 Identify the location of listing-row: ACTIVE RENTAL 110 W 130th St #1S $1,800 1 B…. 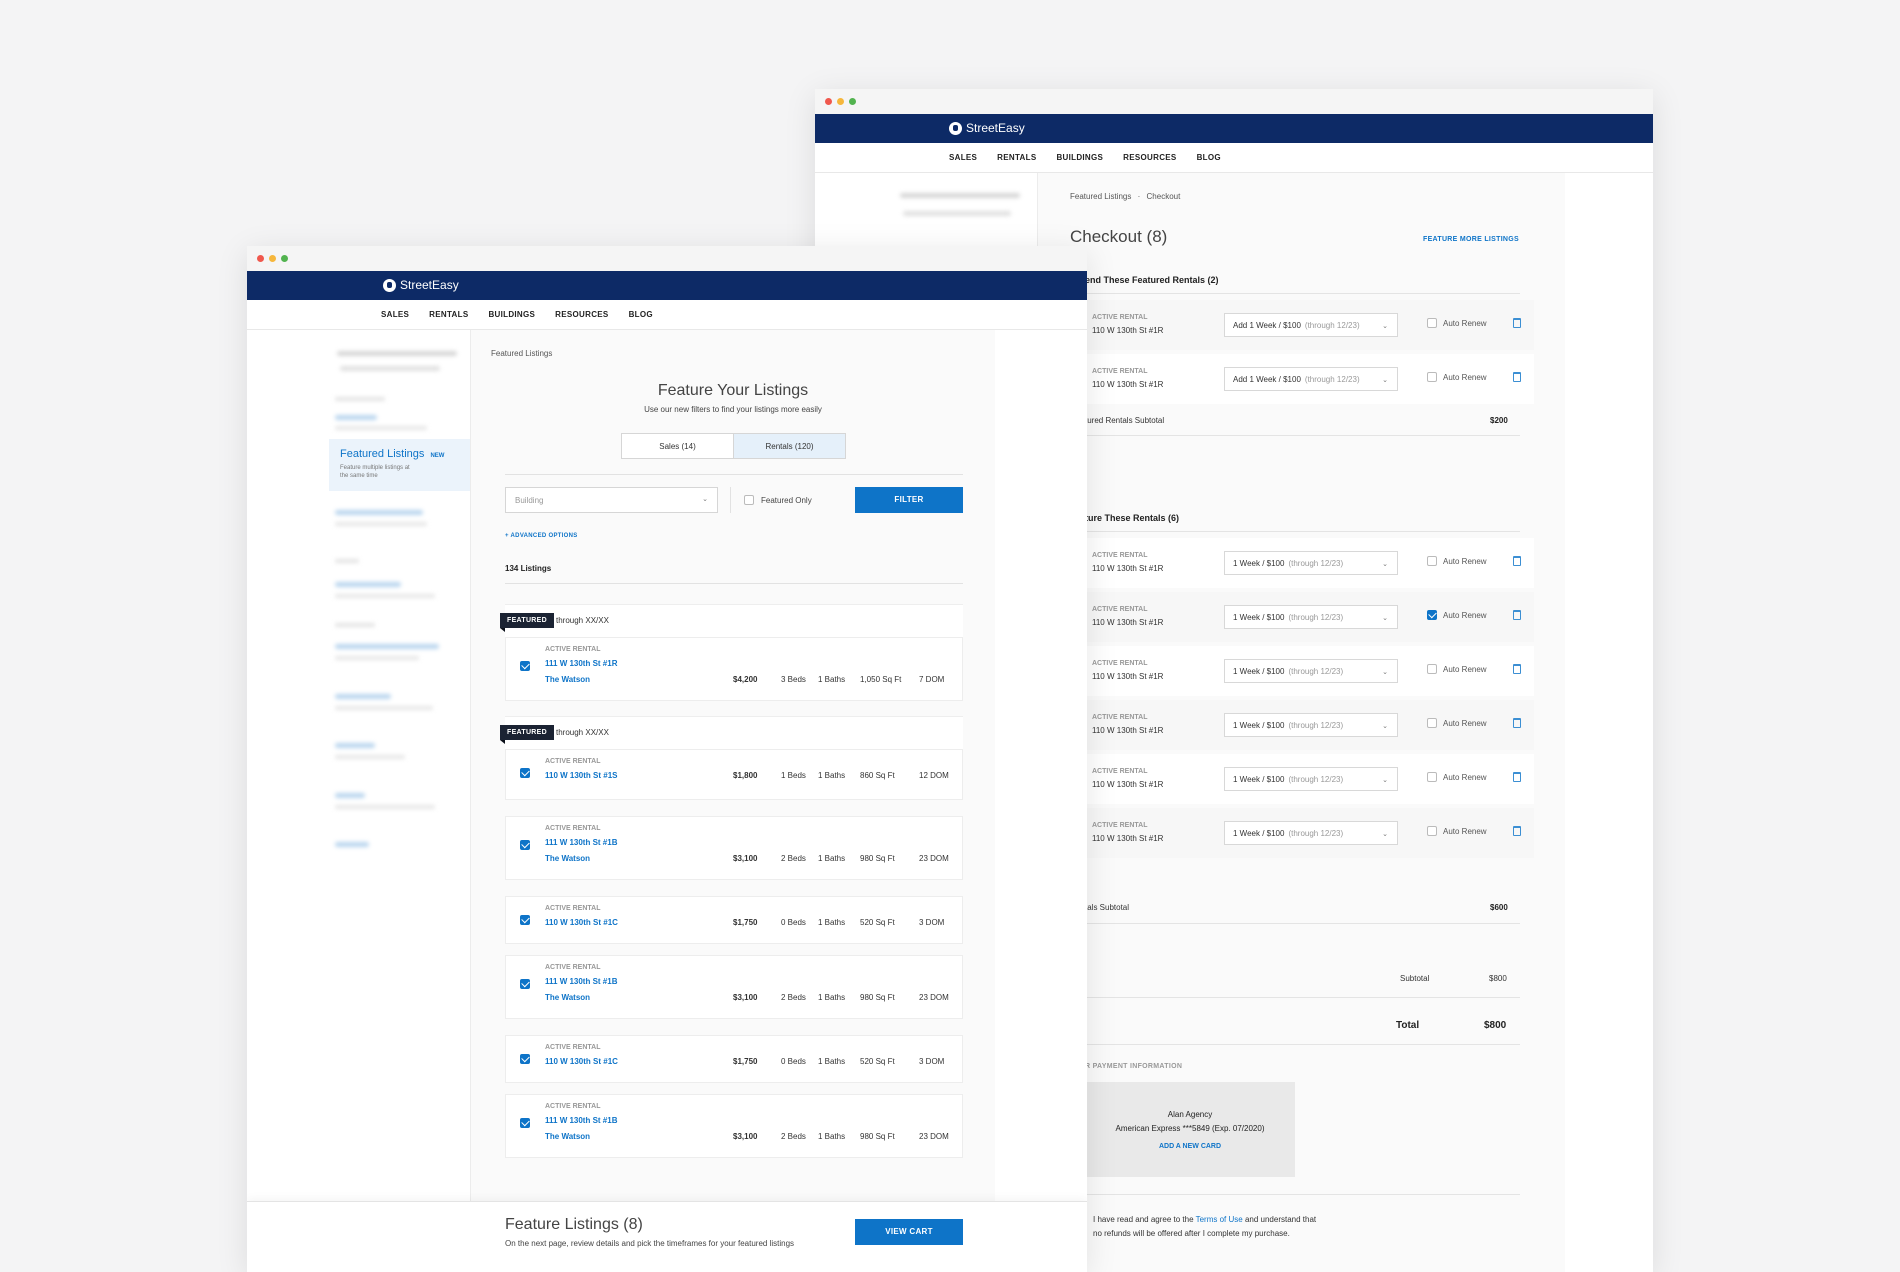
(734, 774).